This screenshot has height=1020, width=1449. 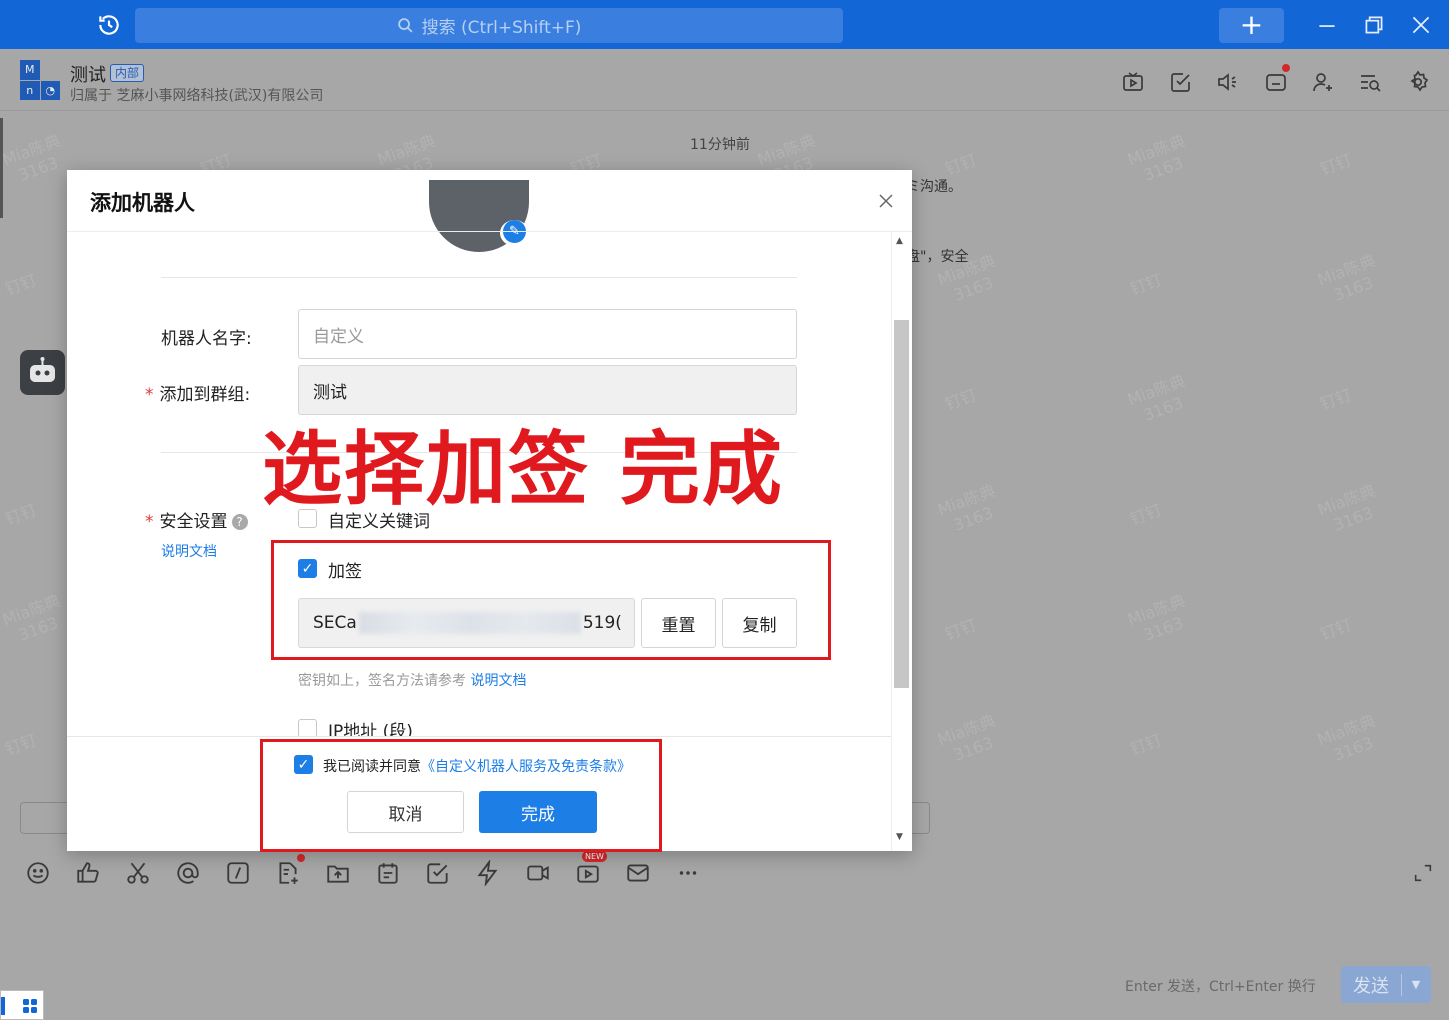 I want to click on settings-icon, so click(x=1418, y=82).